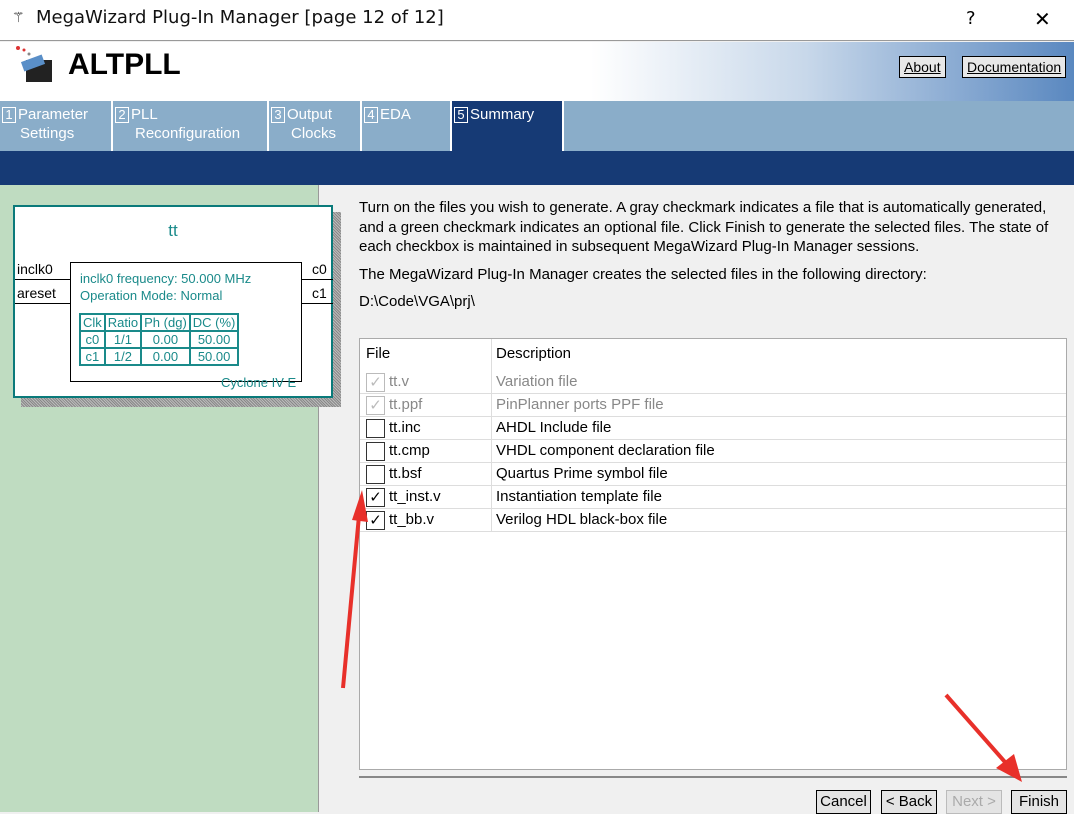 The width and height of the screenshot is (1074, 814). I want to click on th: Clk, so click(92, 322).